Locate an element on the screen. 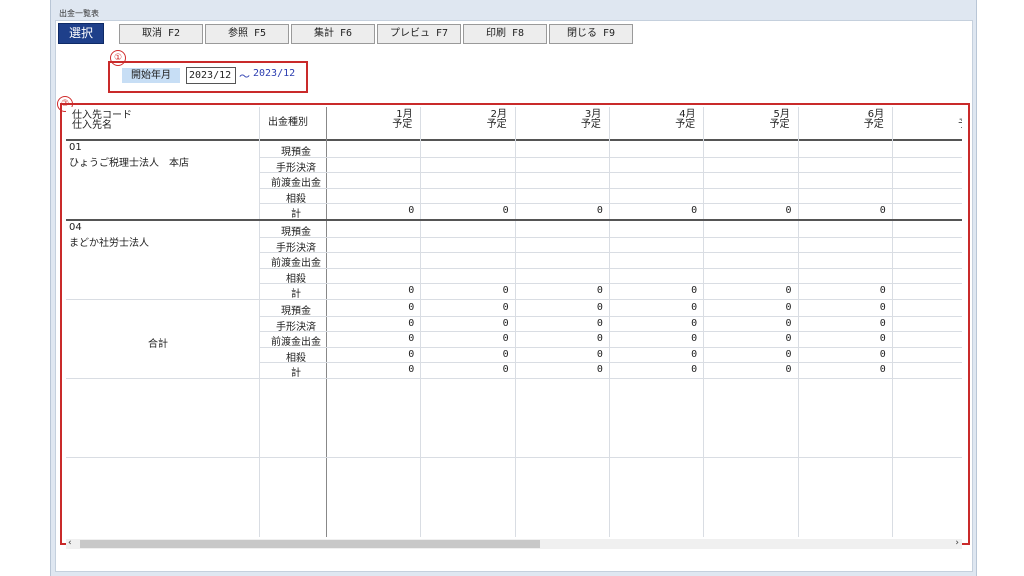 The width and height of the screenshot is (1024, 576). start-month-input: 2023/12 is located at coordinates (211, 75).